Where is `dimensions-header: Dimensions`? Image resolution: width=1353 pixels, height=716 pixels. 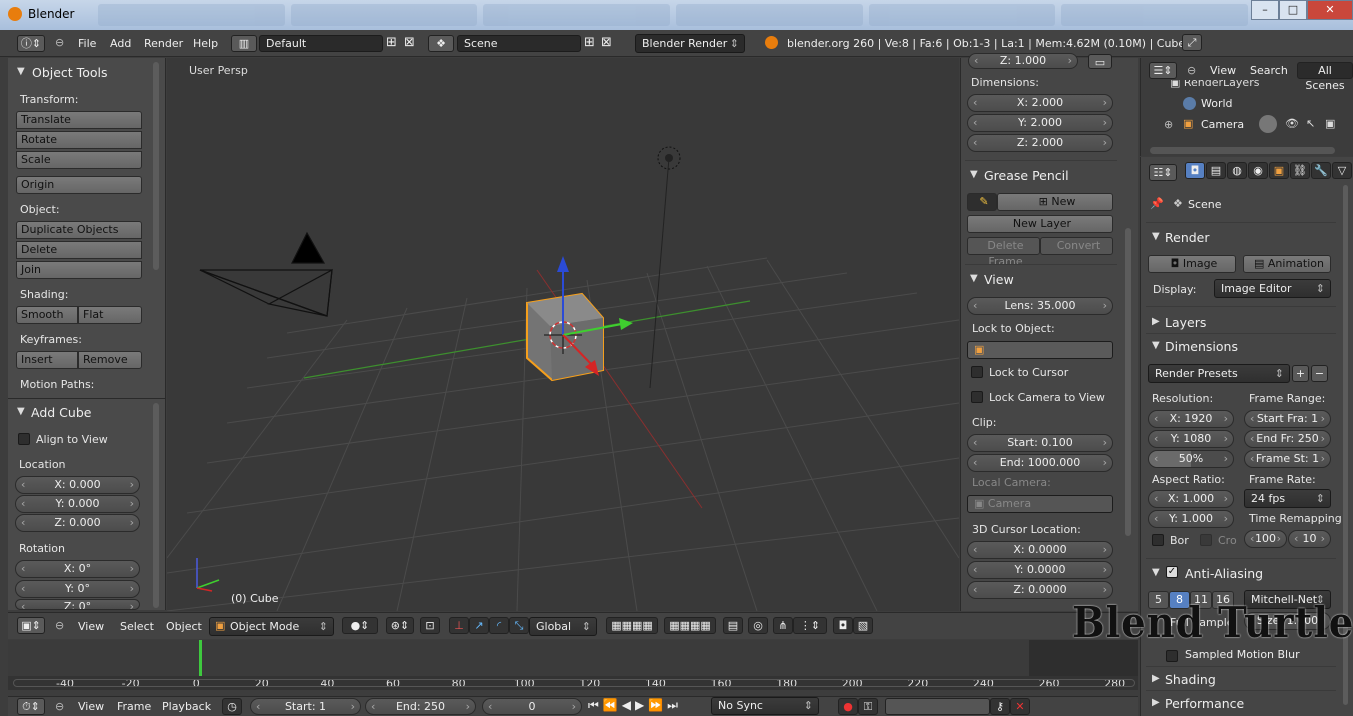 dimensions-header: Dimensions is located at coordinates (1201, 346).